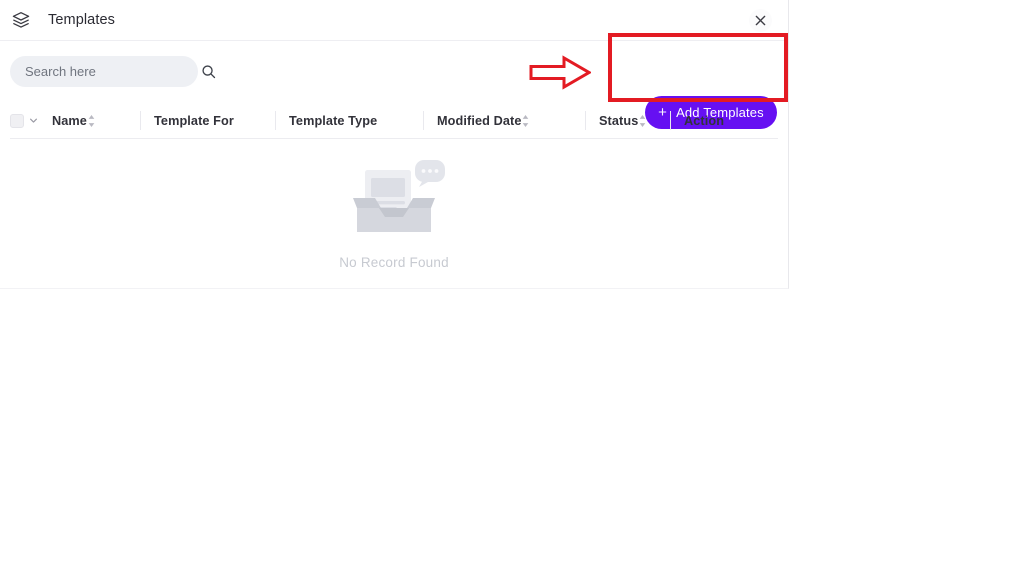 The image size is (1024, 576). I want to click on close-icon, so click(760, 20).